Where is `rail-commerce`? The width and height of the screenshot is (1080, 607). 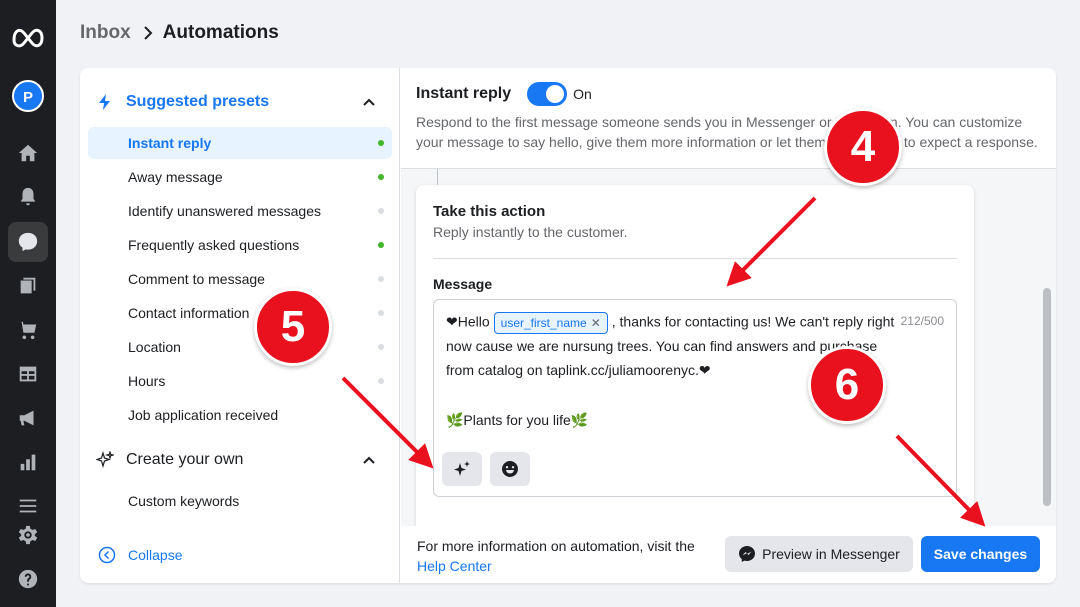 rail-commerce is located at coordinates (28, 330).